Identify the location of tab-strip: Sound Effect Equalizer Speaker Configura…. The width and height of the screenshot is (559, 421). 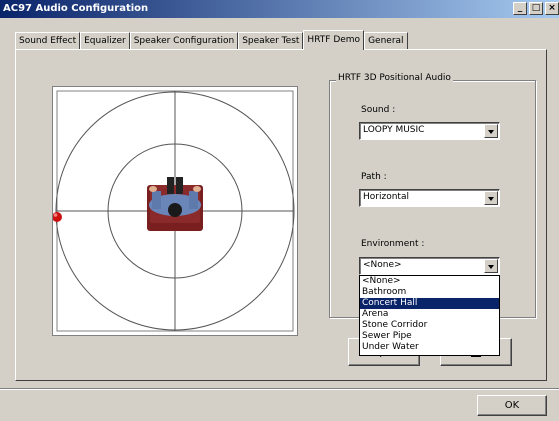
(211, 40).